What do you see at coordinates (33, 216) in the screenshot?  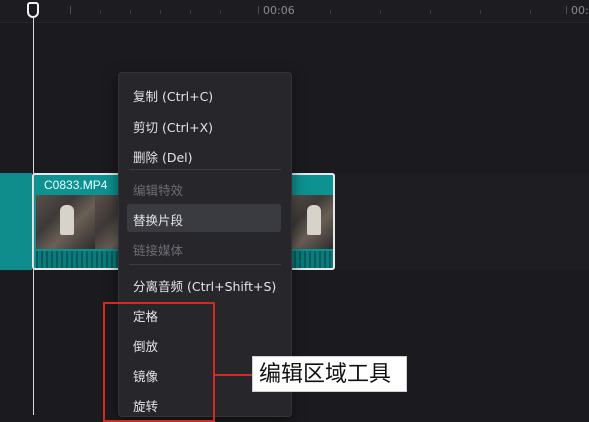 I see `playhead-line` at bounding box center [33, 216].